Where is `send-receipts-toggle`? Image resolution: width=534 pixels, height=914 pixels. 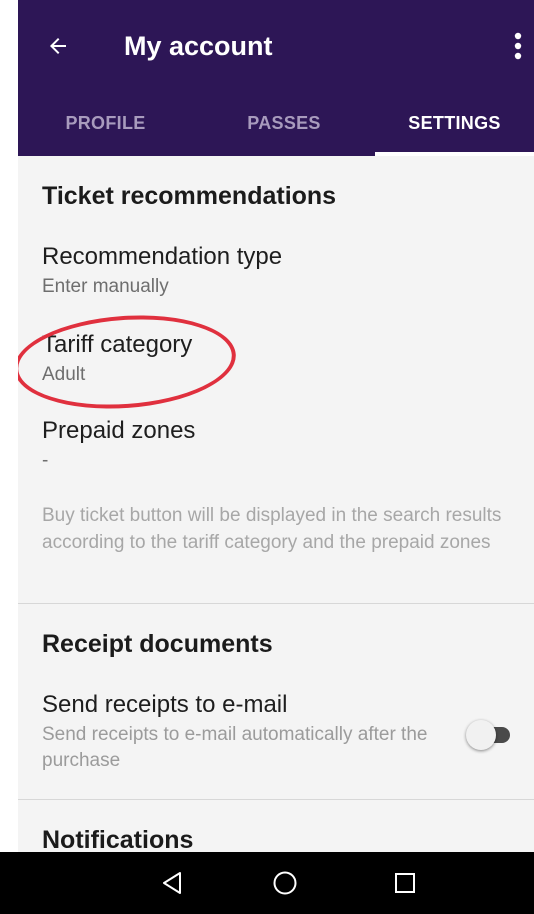
send-receipts-toggle is located at coordinates (489, 735).